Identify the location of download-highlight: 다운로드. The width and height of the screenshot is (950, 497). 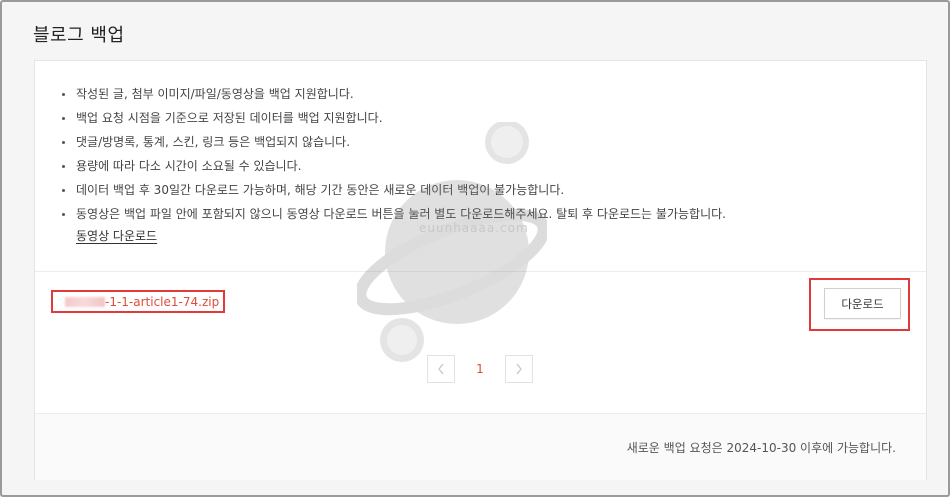
(859, 304).